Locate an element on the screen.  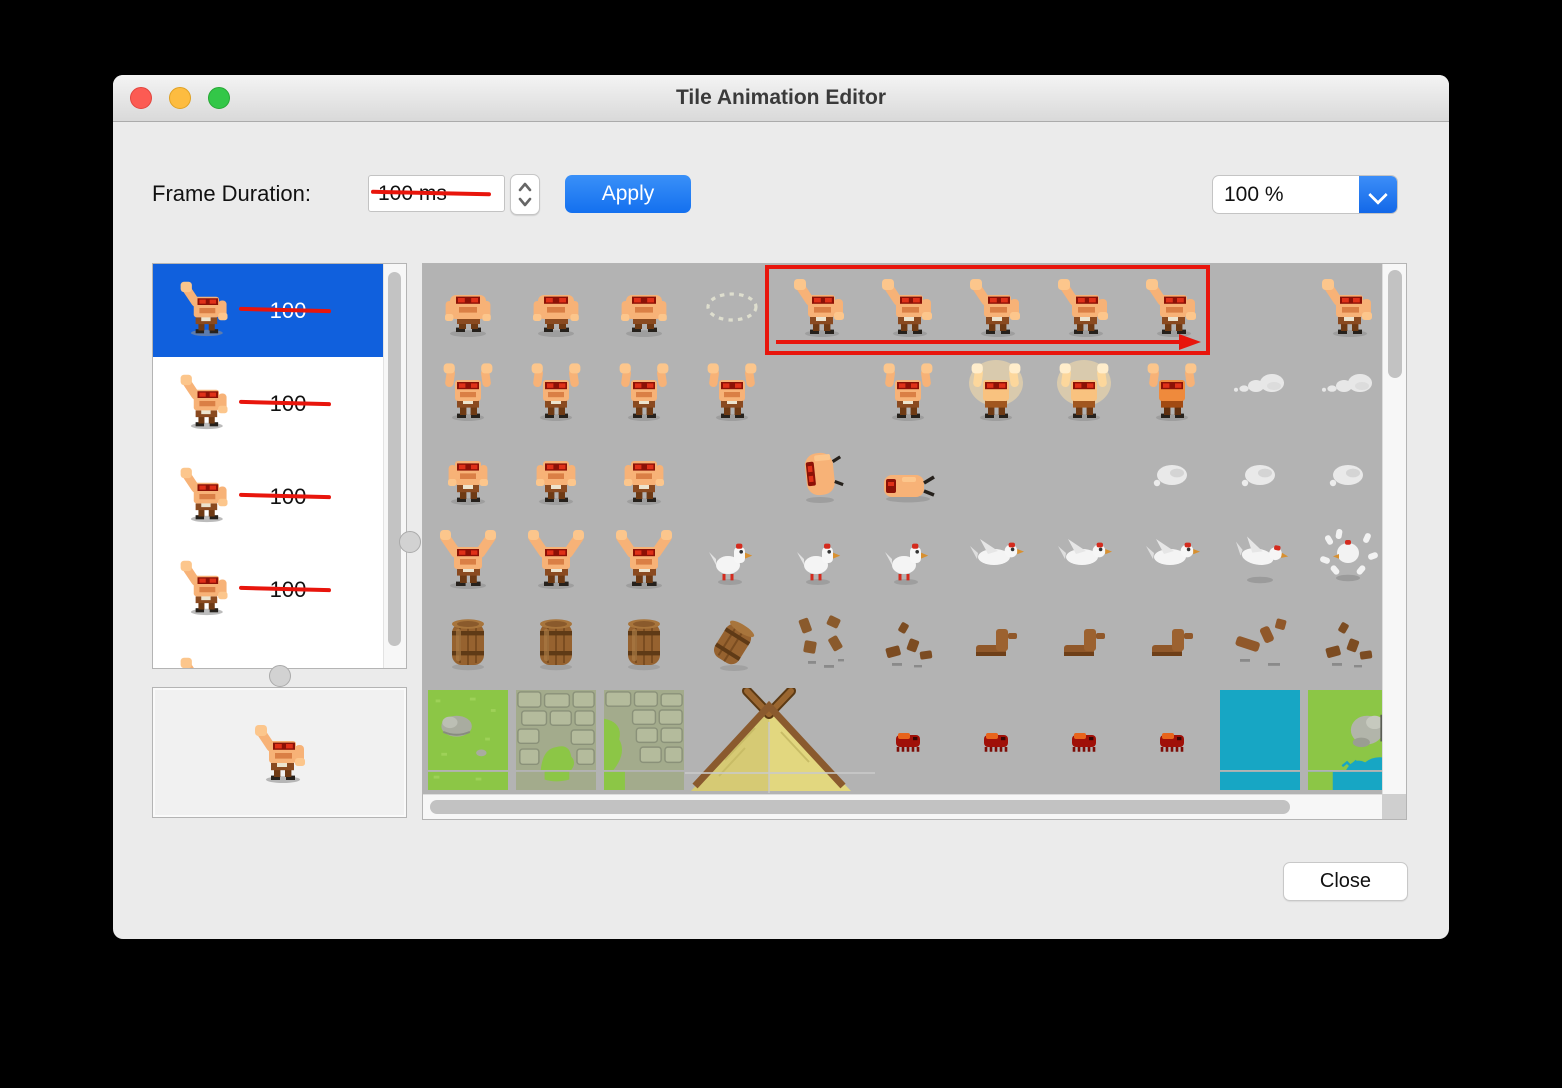
title-bar: Tile Animation Editor is located at coordinates (781, 98).